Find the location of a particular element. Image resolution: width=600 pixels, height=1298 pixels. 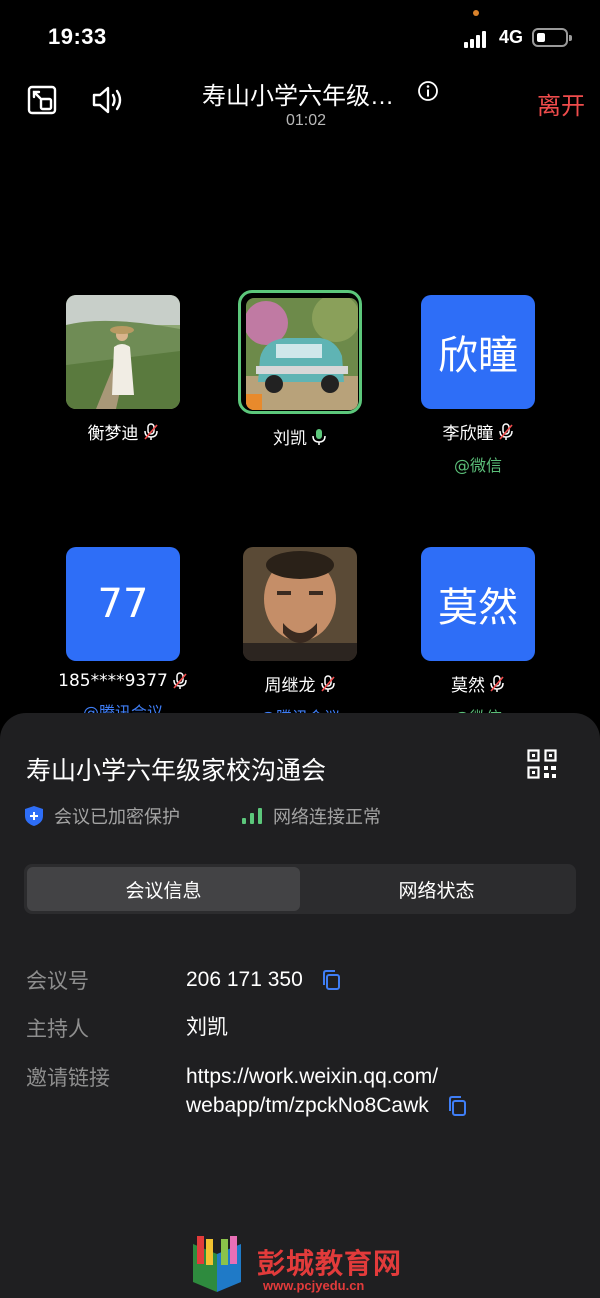

host-label: 主持人 is located at coordinates (57, 1029).